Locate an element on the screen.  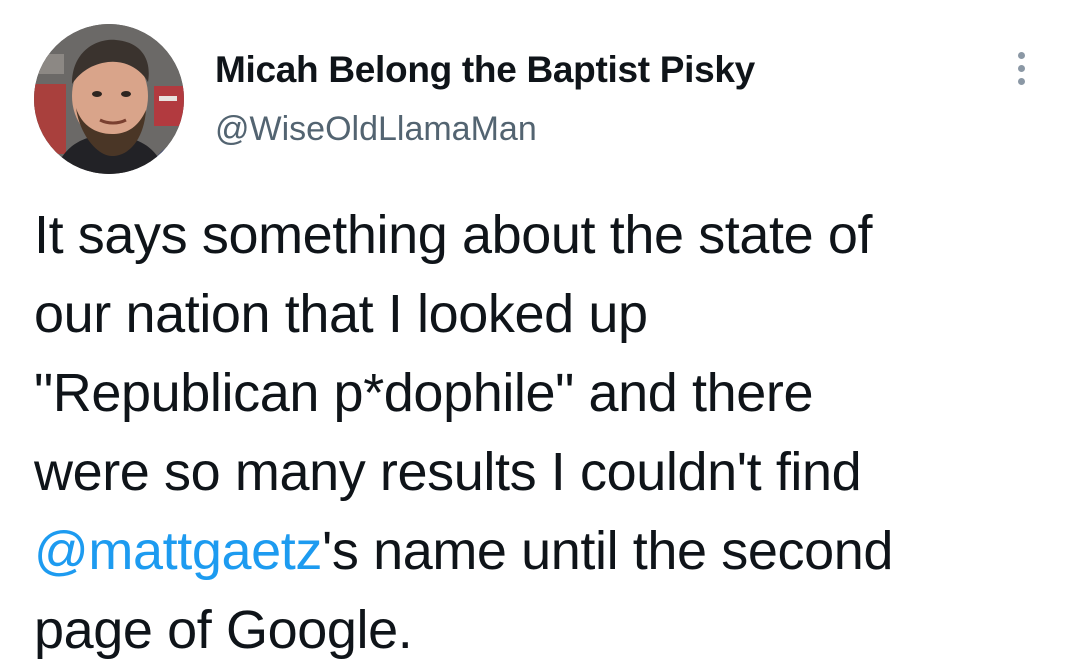
tweet-text-line: page of Google. is located at coordinates (223, 630).